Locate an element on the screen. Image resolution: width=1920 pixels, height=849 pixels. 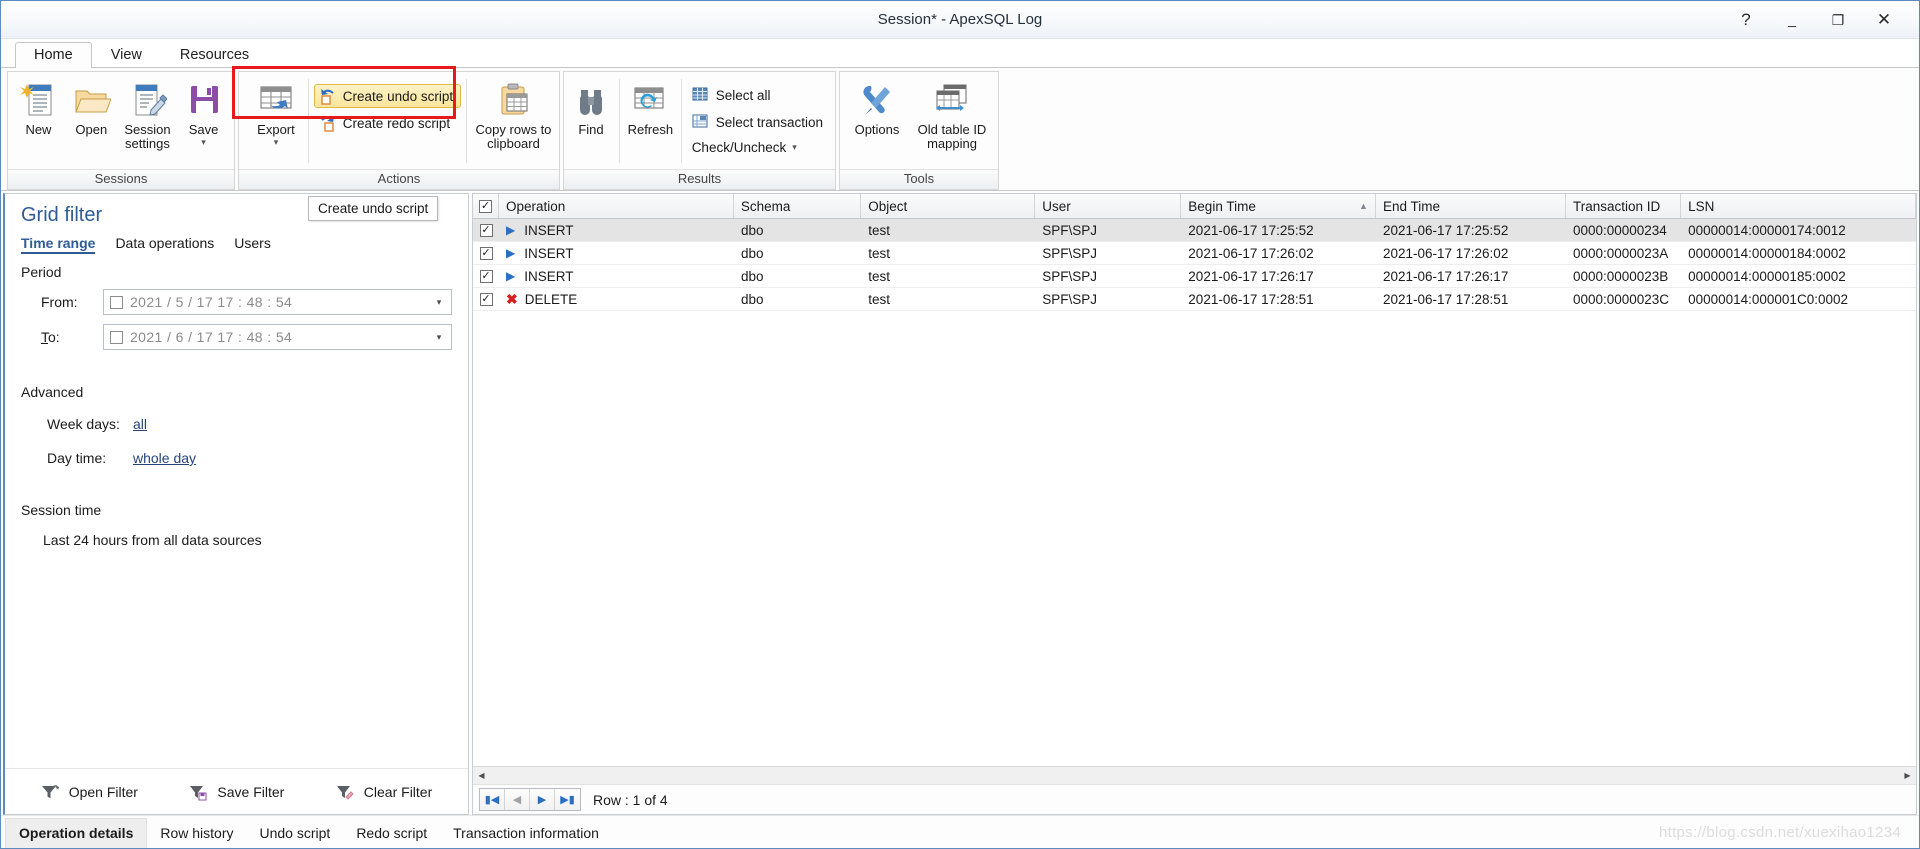
grid-horizontal-scrollbar: ◀ ▶ is located at coordinates (1194, 775).